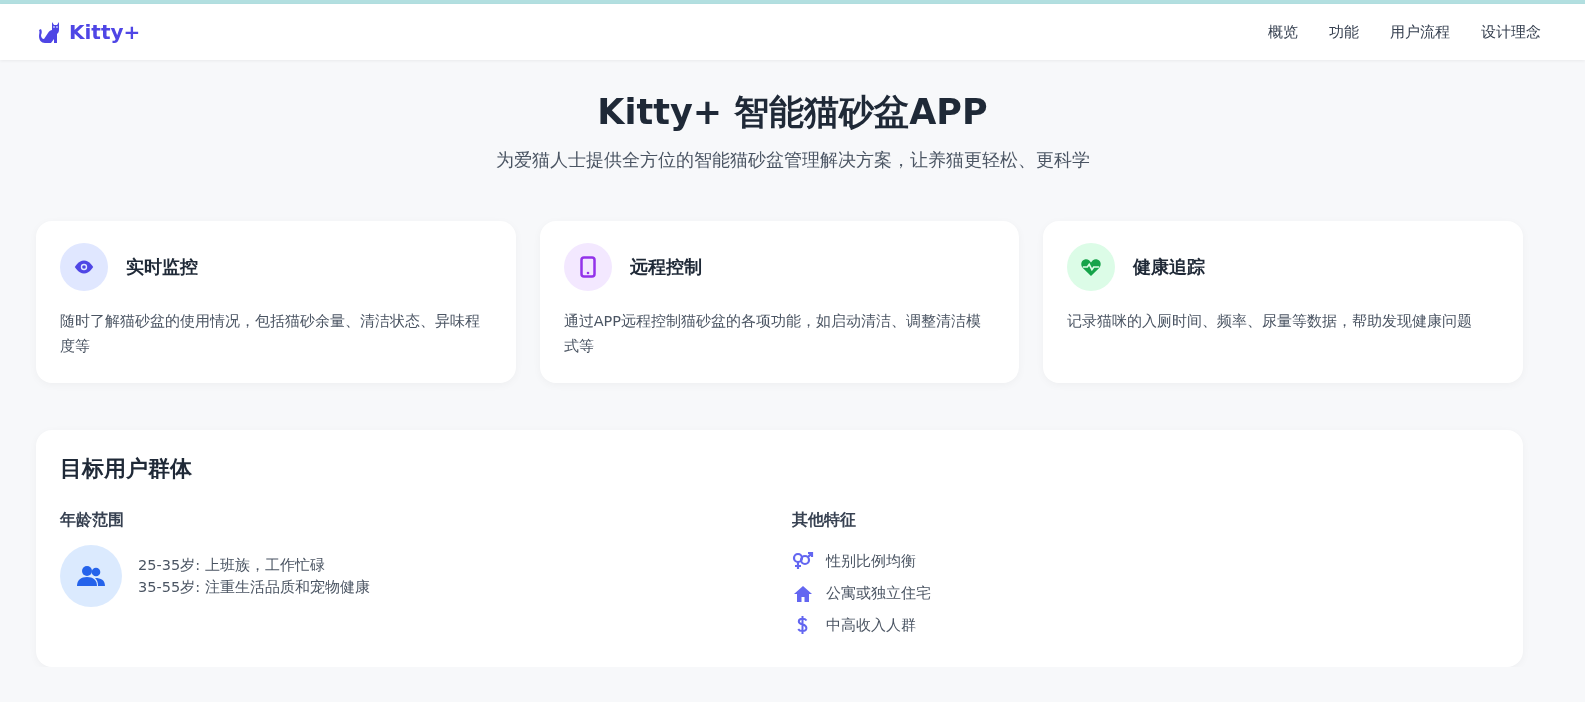 The height and width of the screenshot is (702, 1585). Describe the element at coordinates (802, 561) in the screenshot. I see `gender-icon` at that location.